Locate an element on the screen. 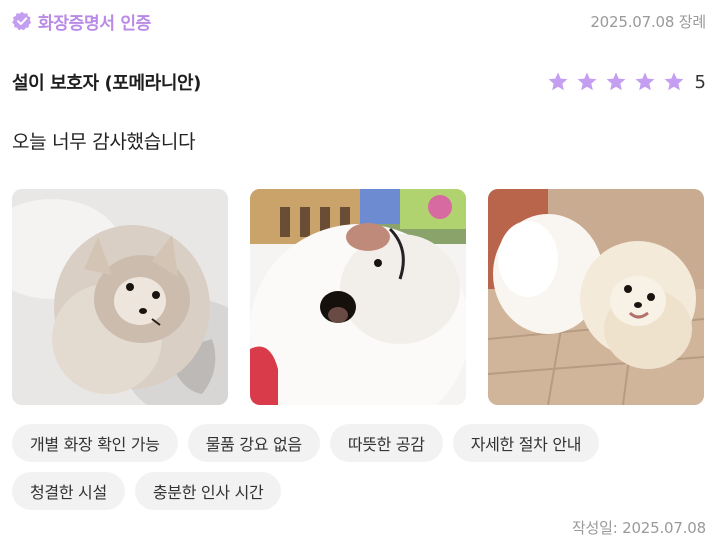 Image resolution: width=720 pixels, height=550 pixels. tag-chip: 충분한 인사 시간 is located at coordinates (208, 491).